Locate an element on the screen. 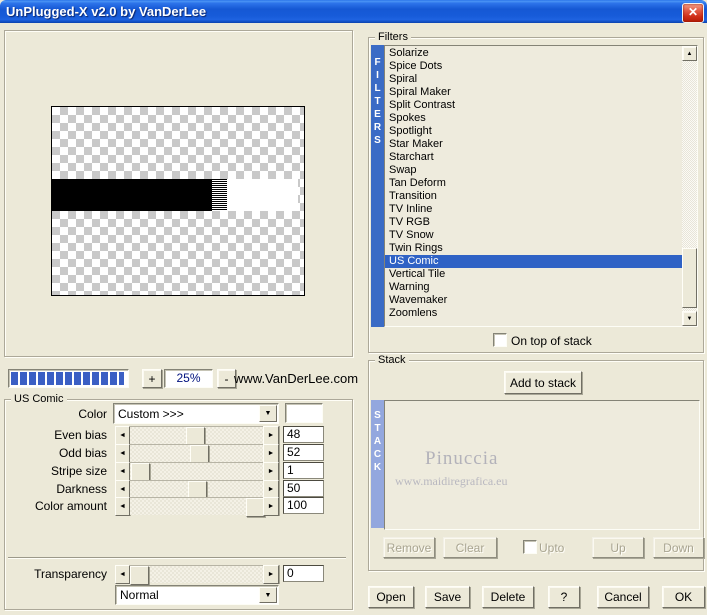  help-button: ? is located at coordinates (564, 597).